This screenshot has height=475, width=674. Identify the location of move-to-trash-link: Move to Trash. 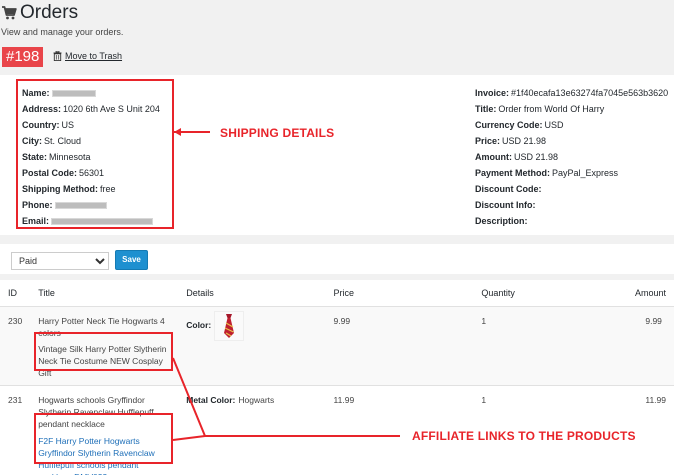
(87, 56).